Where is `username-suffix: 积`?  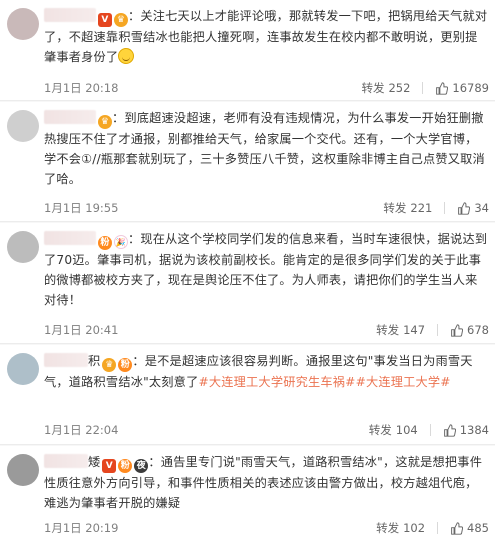
username-suffix: 积 is located at coordinates (94, 361).